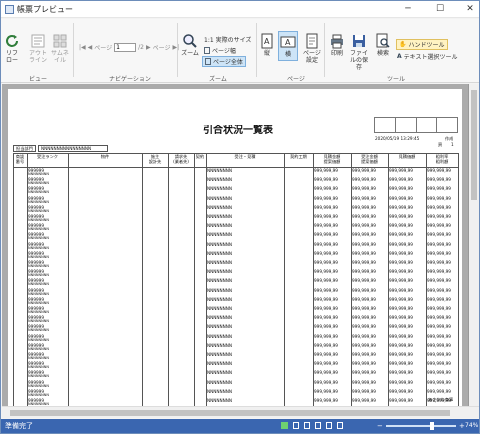 This screenshot has width=480, height=434. I want to click on page-setup-button: ページ設定, so click(312, 48).